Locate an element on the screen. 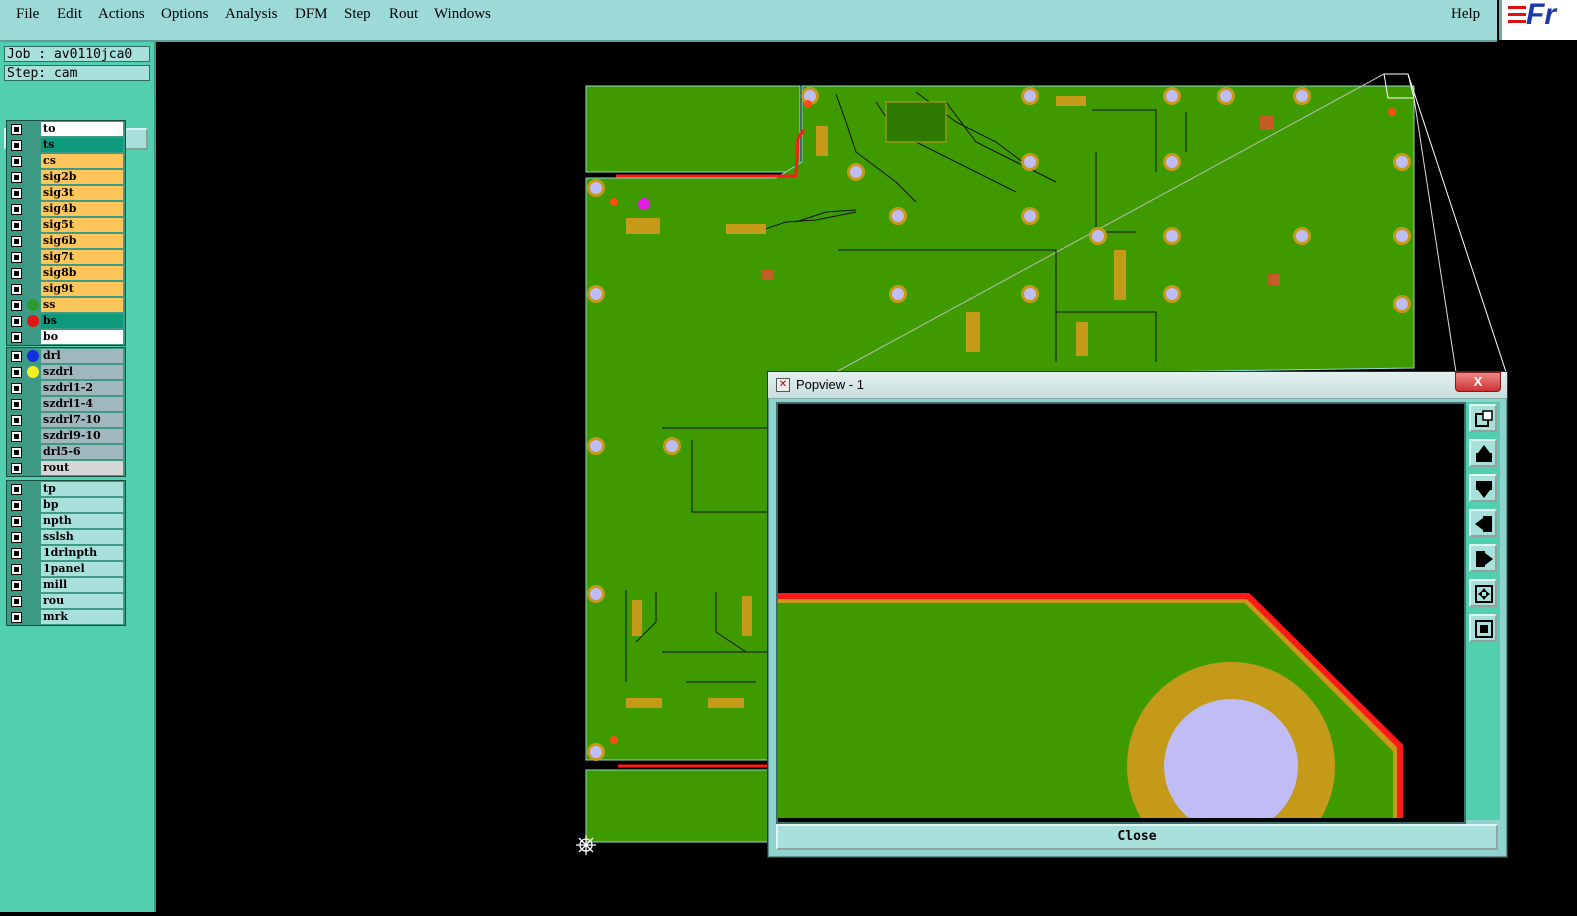 The image size is (1577, 916). layer-name: rout is located at coordinates (82, 468).